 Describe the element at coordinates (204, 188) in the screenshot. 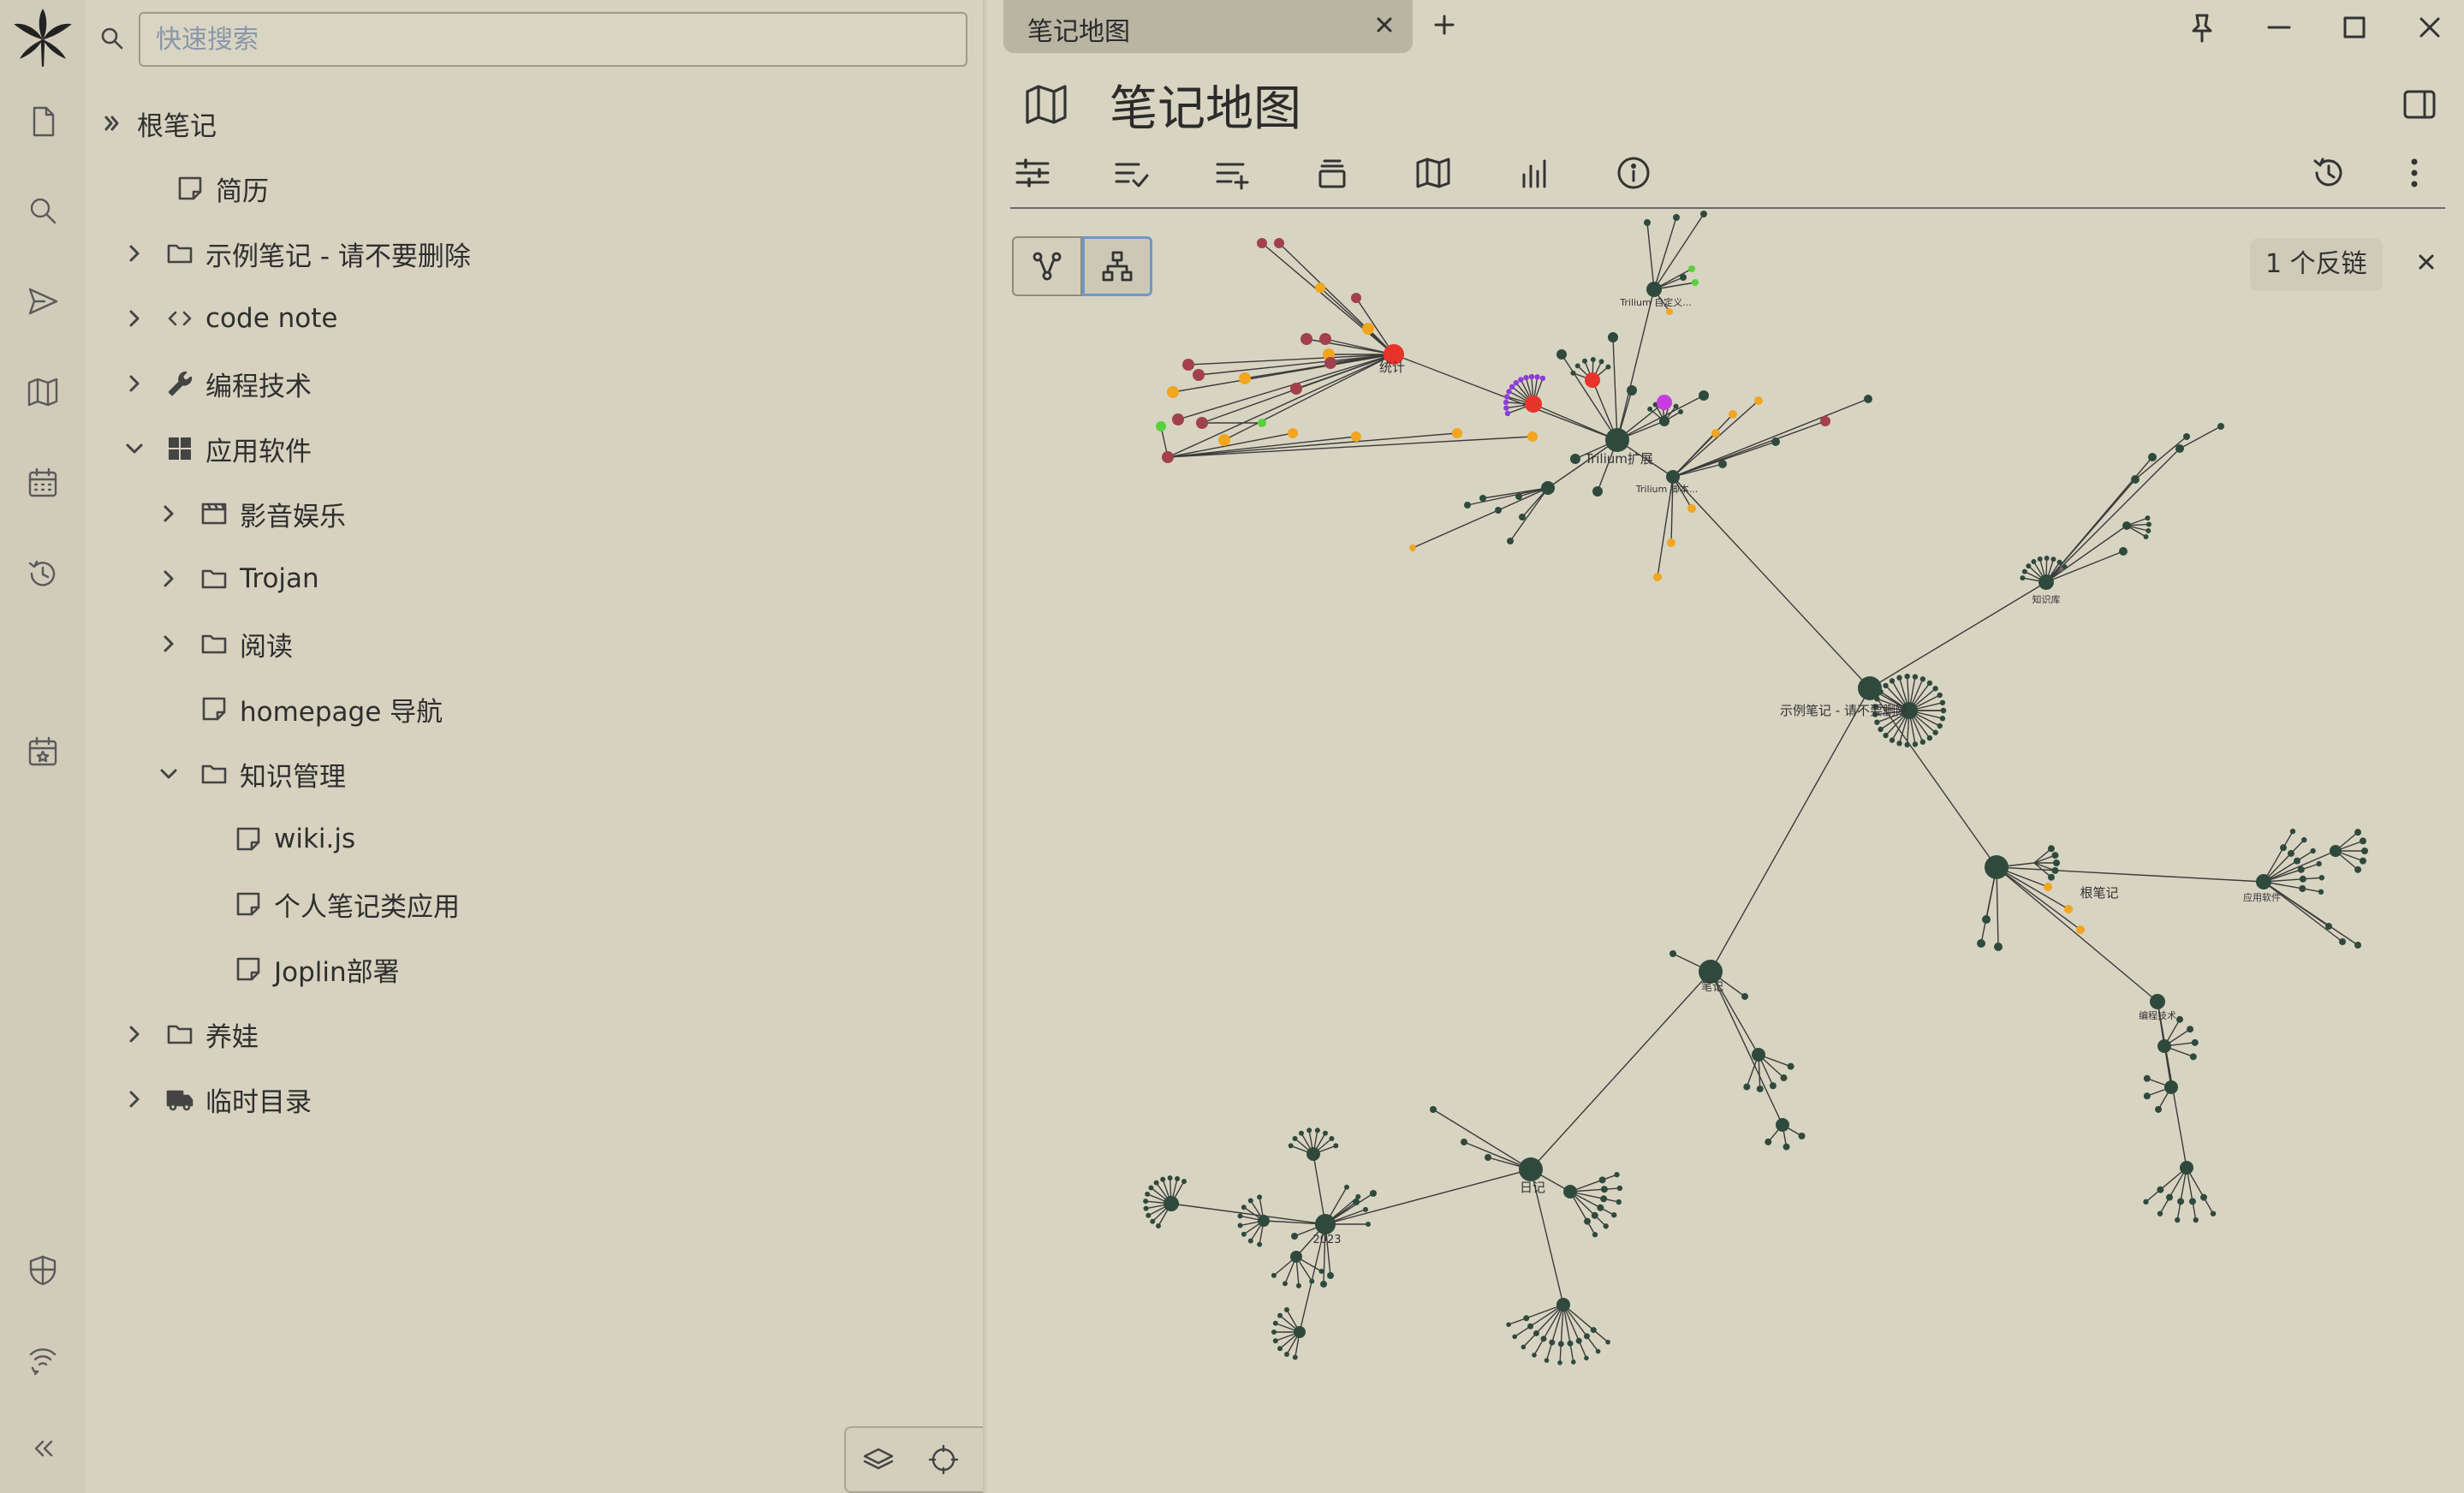

I see `tree-item-resume: 简历` at that location.